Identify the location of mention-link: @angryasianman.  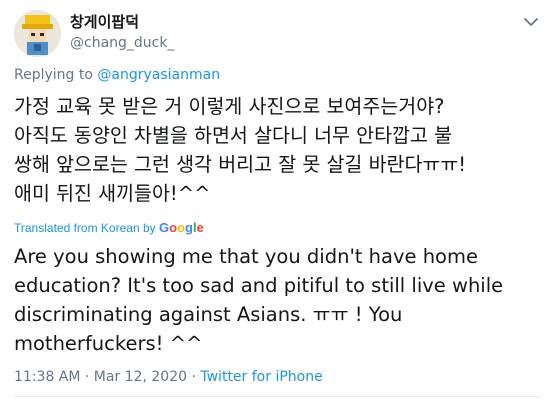
(158, 75).